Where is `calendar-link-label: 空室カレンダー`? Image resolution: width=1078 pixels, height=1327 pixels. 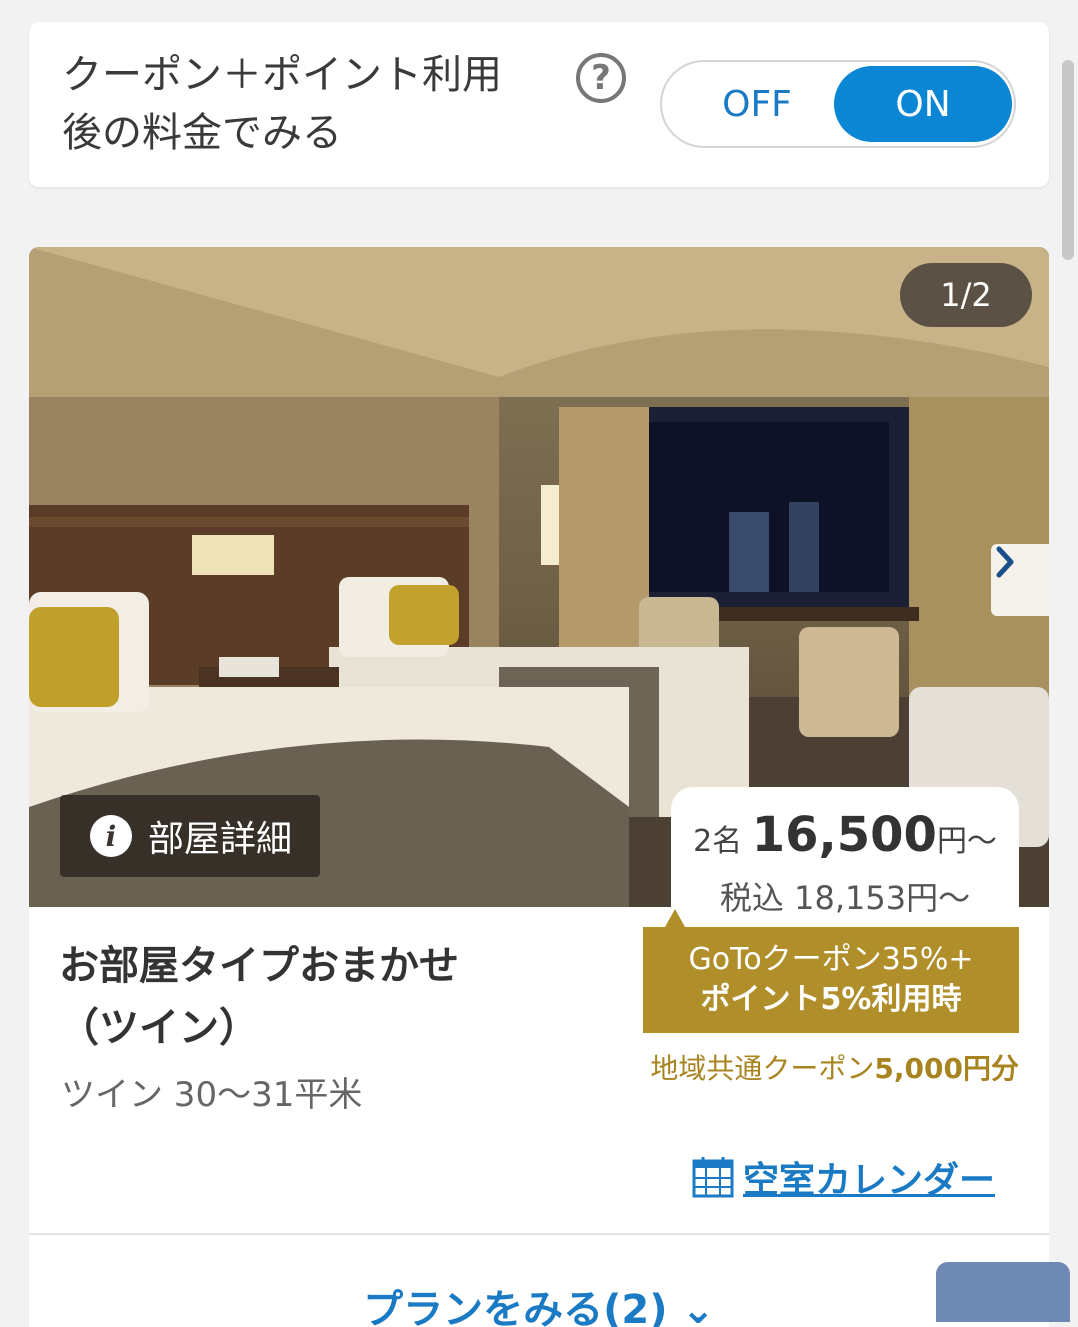
calendar-link-label: 空室カレンダー is located at coordinates (869, 1180).